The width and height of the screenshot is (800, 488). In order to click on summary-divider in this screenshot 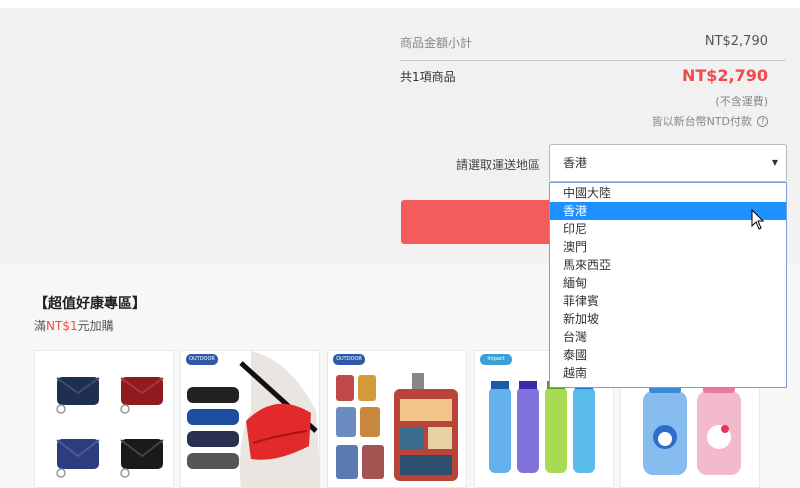, I will do `click(593, 60)`.